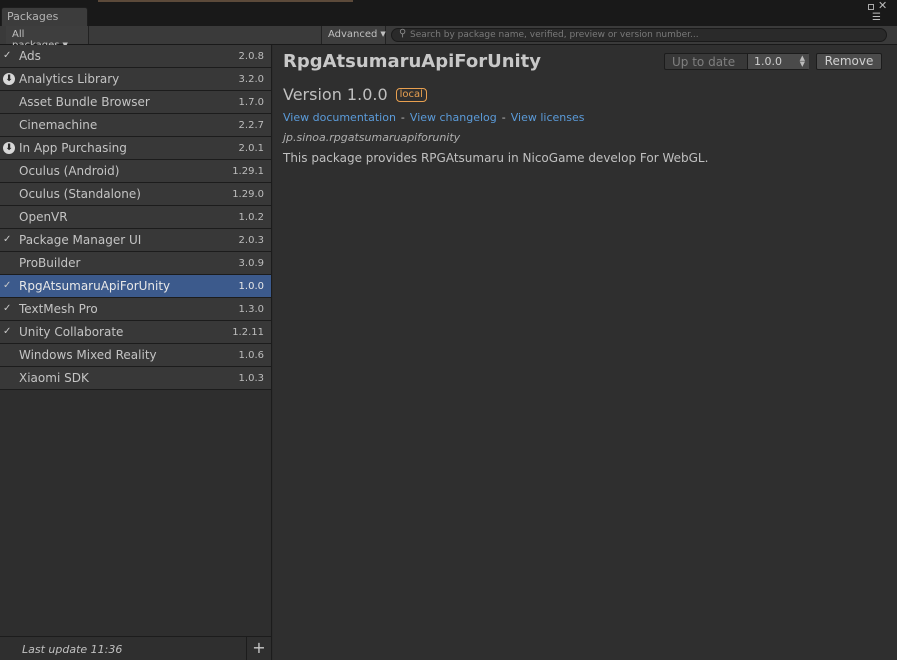  Describe the element at coordinates (248, 332) in the screenshot. I see `package-version: 1.2.11` at that location.